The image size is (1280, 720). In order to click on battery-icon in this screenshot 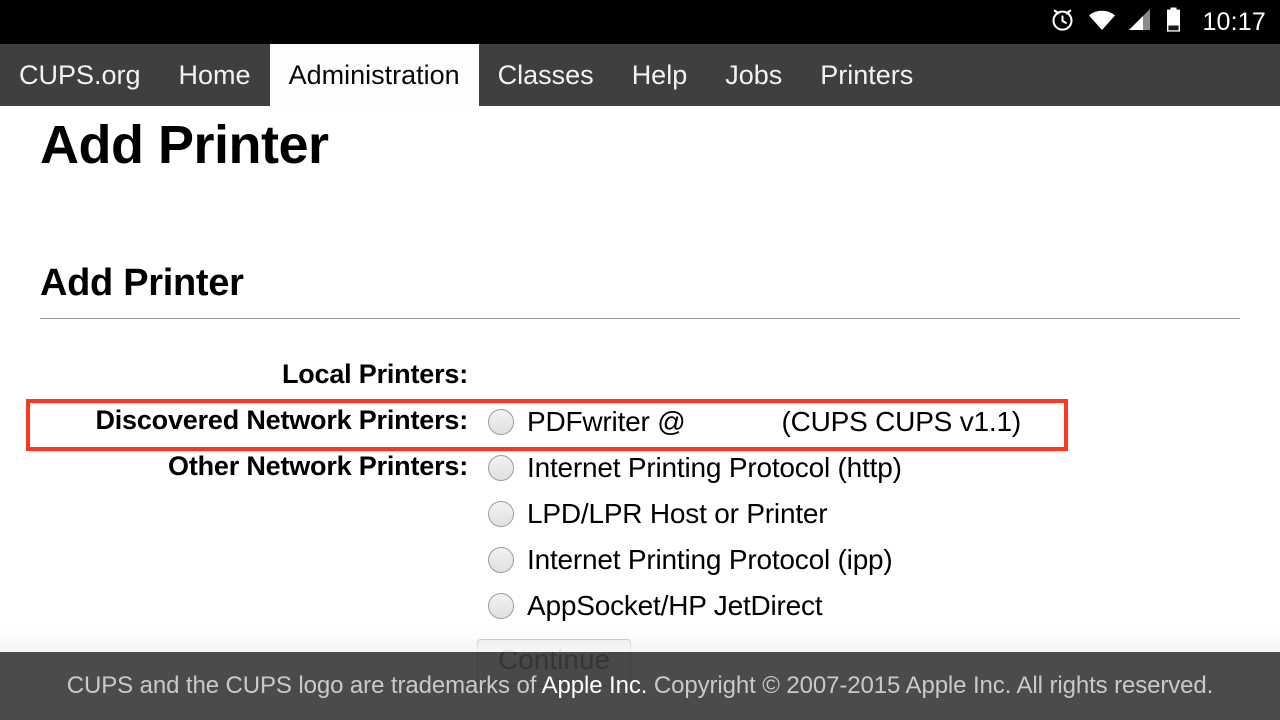, I will do `click(1173, 22)`.